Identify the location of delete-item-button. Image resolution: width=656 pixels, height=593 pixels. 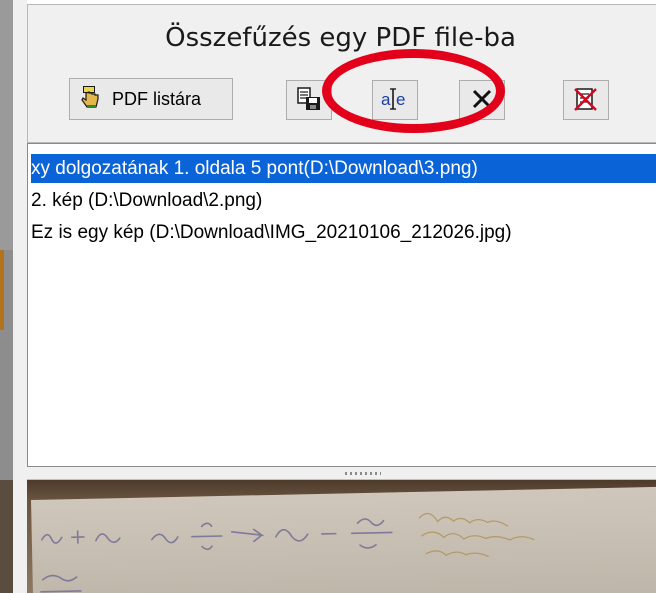
(482, 100).